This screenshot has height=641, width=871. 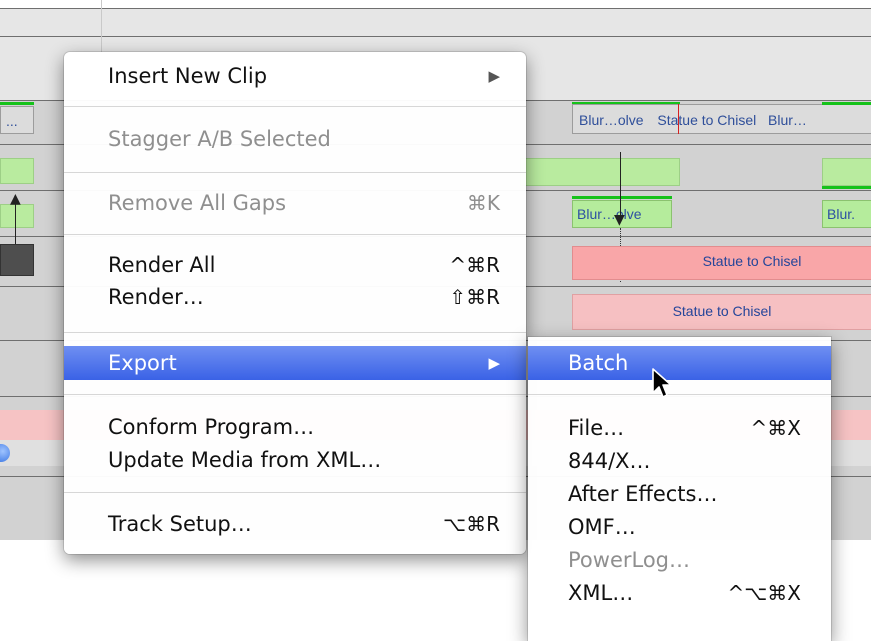 What do you see at coordinates (678, 119) in the screenshot?
I see `edit-point-marker` at bounding box center [678, 119].